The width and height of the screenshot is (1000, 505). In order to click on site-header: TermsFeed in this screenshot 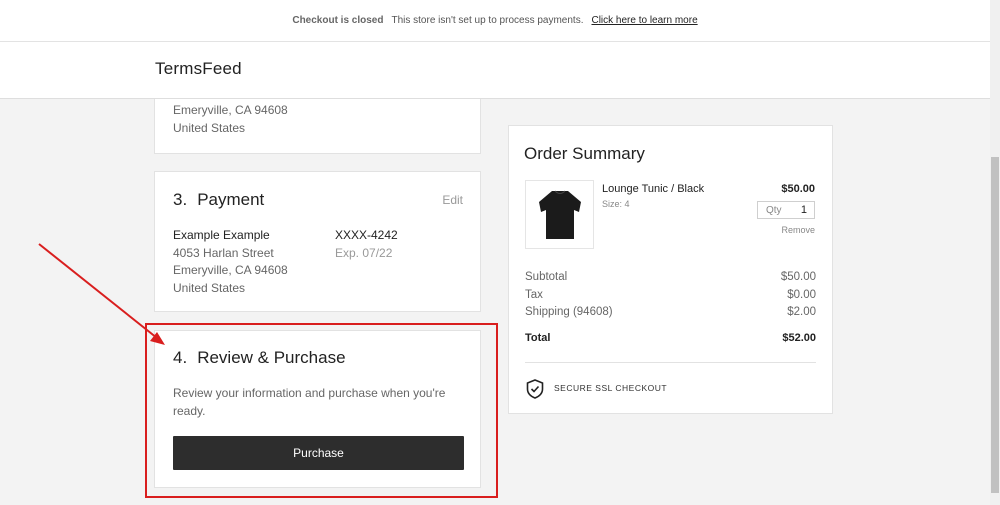, I will do `click(495, 70)`.